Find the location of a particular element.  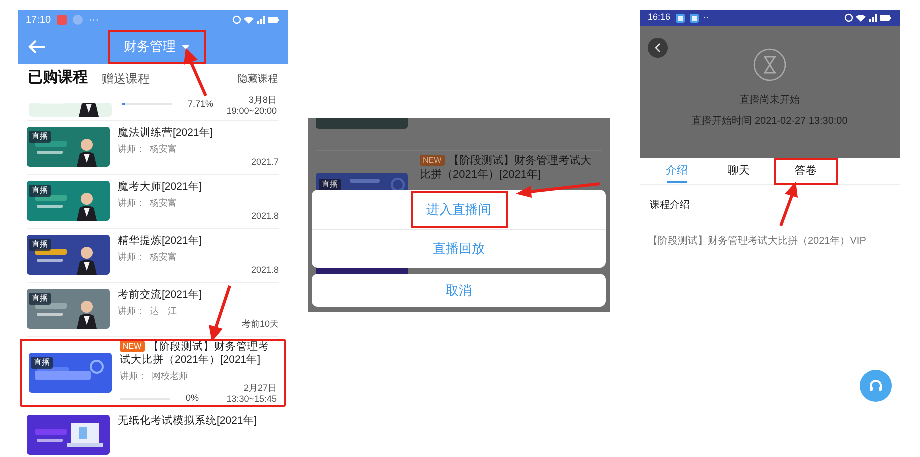

course-row: 直播 魔法训练营[2021年] 讲师： 杨安富 2021.7 is located at coordinates (153, 147).